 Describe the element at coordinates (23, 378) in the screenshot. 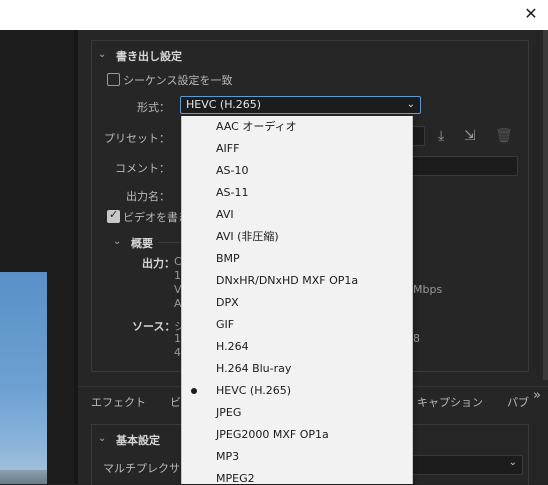

I see `video-preview-frame` at that location.